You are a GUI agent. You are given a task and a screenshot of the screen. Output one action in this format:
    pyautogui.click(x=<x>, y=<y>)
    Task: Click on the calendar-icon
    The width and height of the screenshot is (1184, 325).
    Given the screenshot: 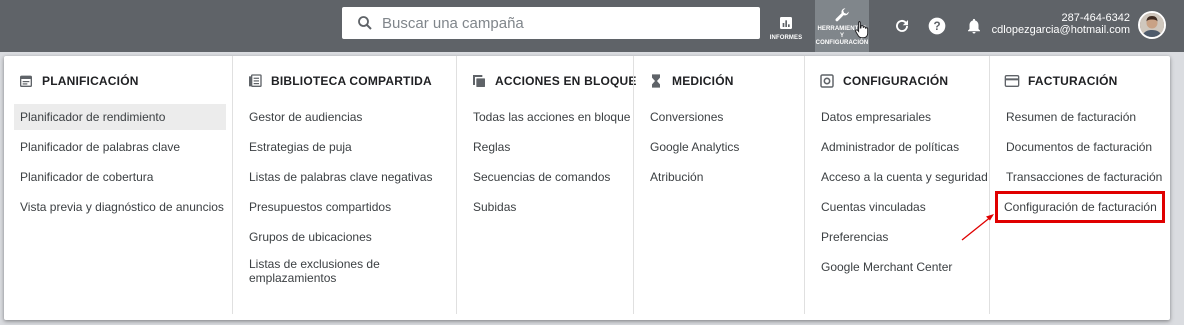 What is the action you would take?
    pyautogui.click(x=26, y=81)
    